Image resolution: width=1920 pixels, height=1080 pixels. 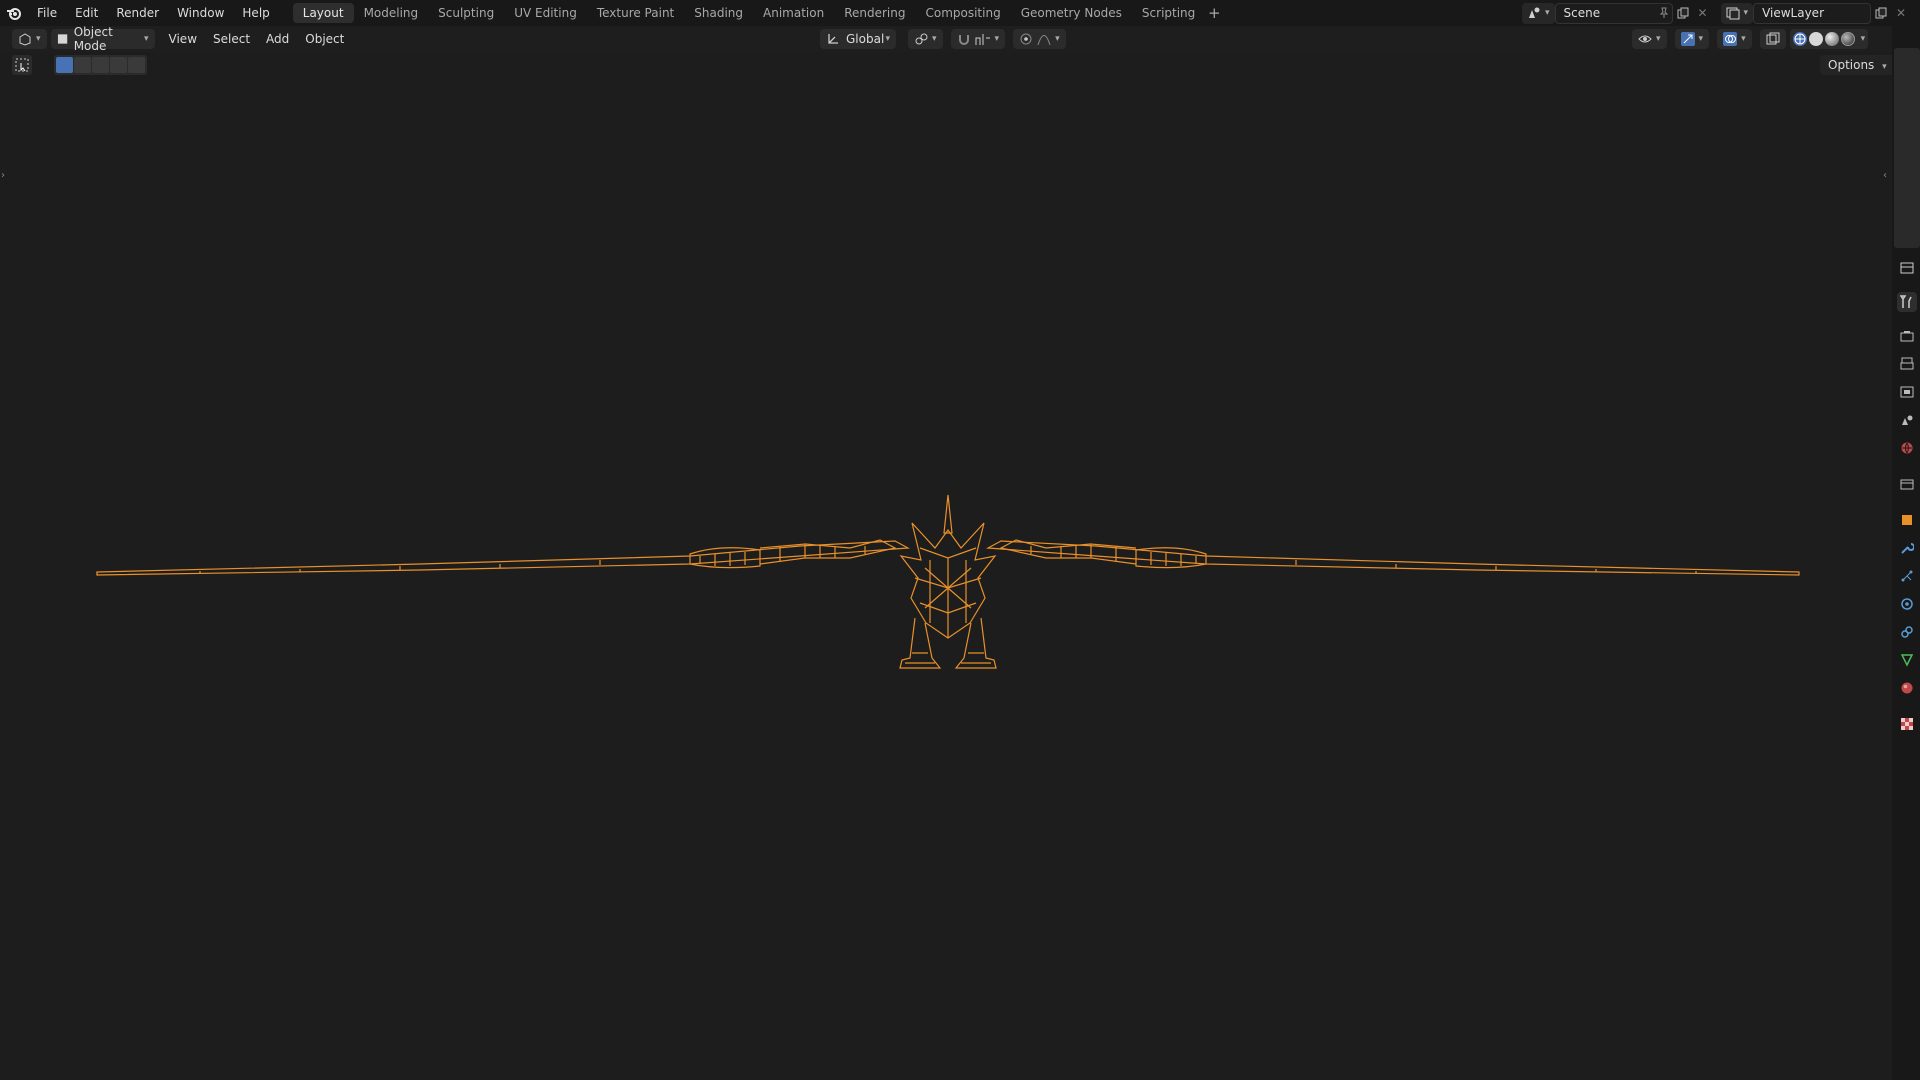 I want to click on properties-editor-type-icon, so click(x=1907, y=268).